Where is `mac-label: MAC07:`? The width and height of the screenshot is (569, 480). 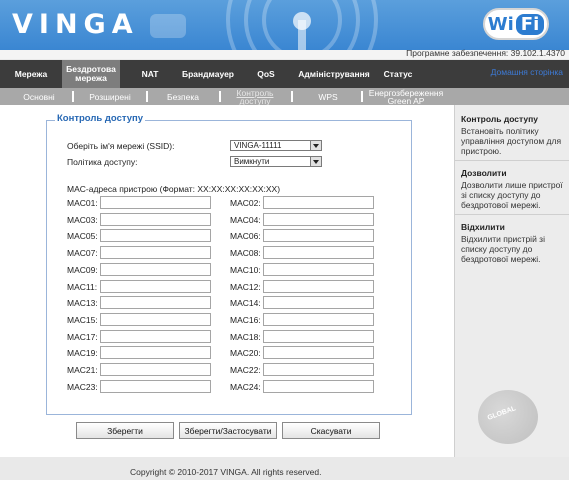 mac-label: MAC07: is located at coordinates (82, 253).